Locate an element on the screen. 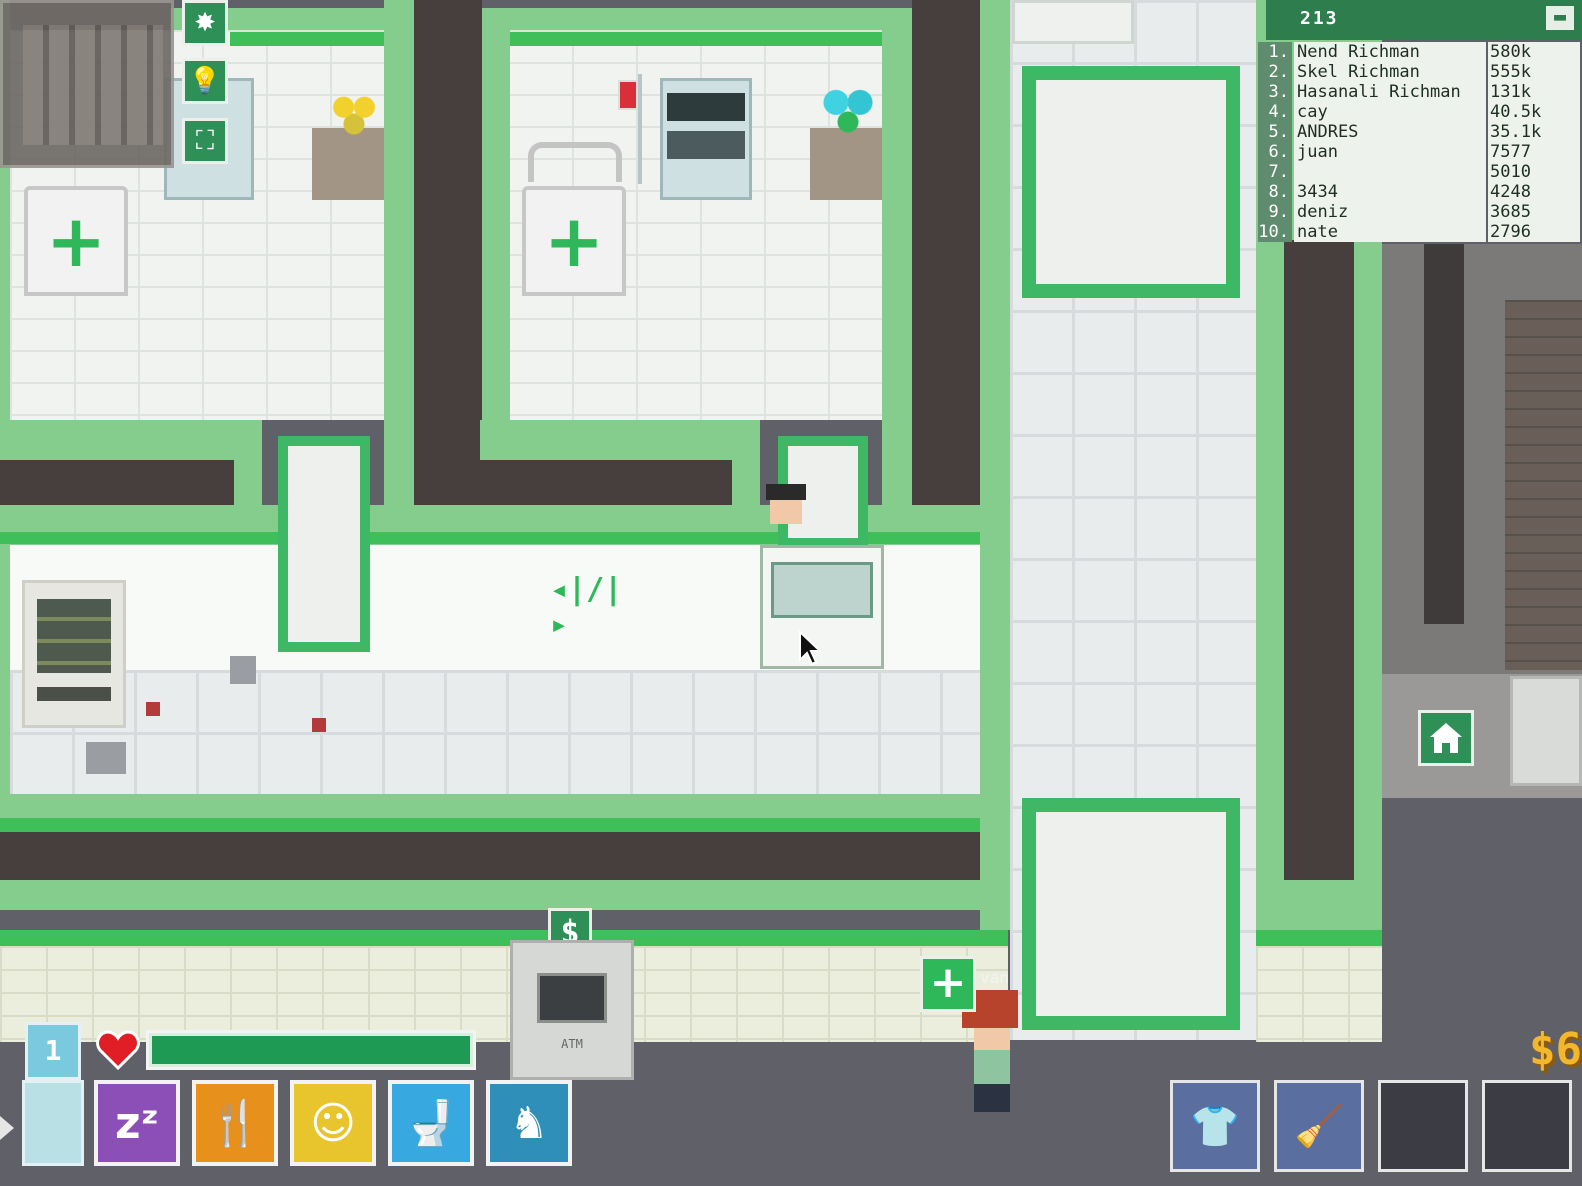  vending-window is located at coordinates (74, 636).